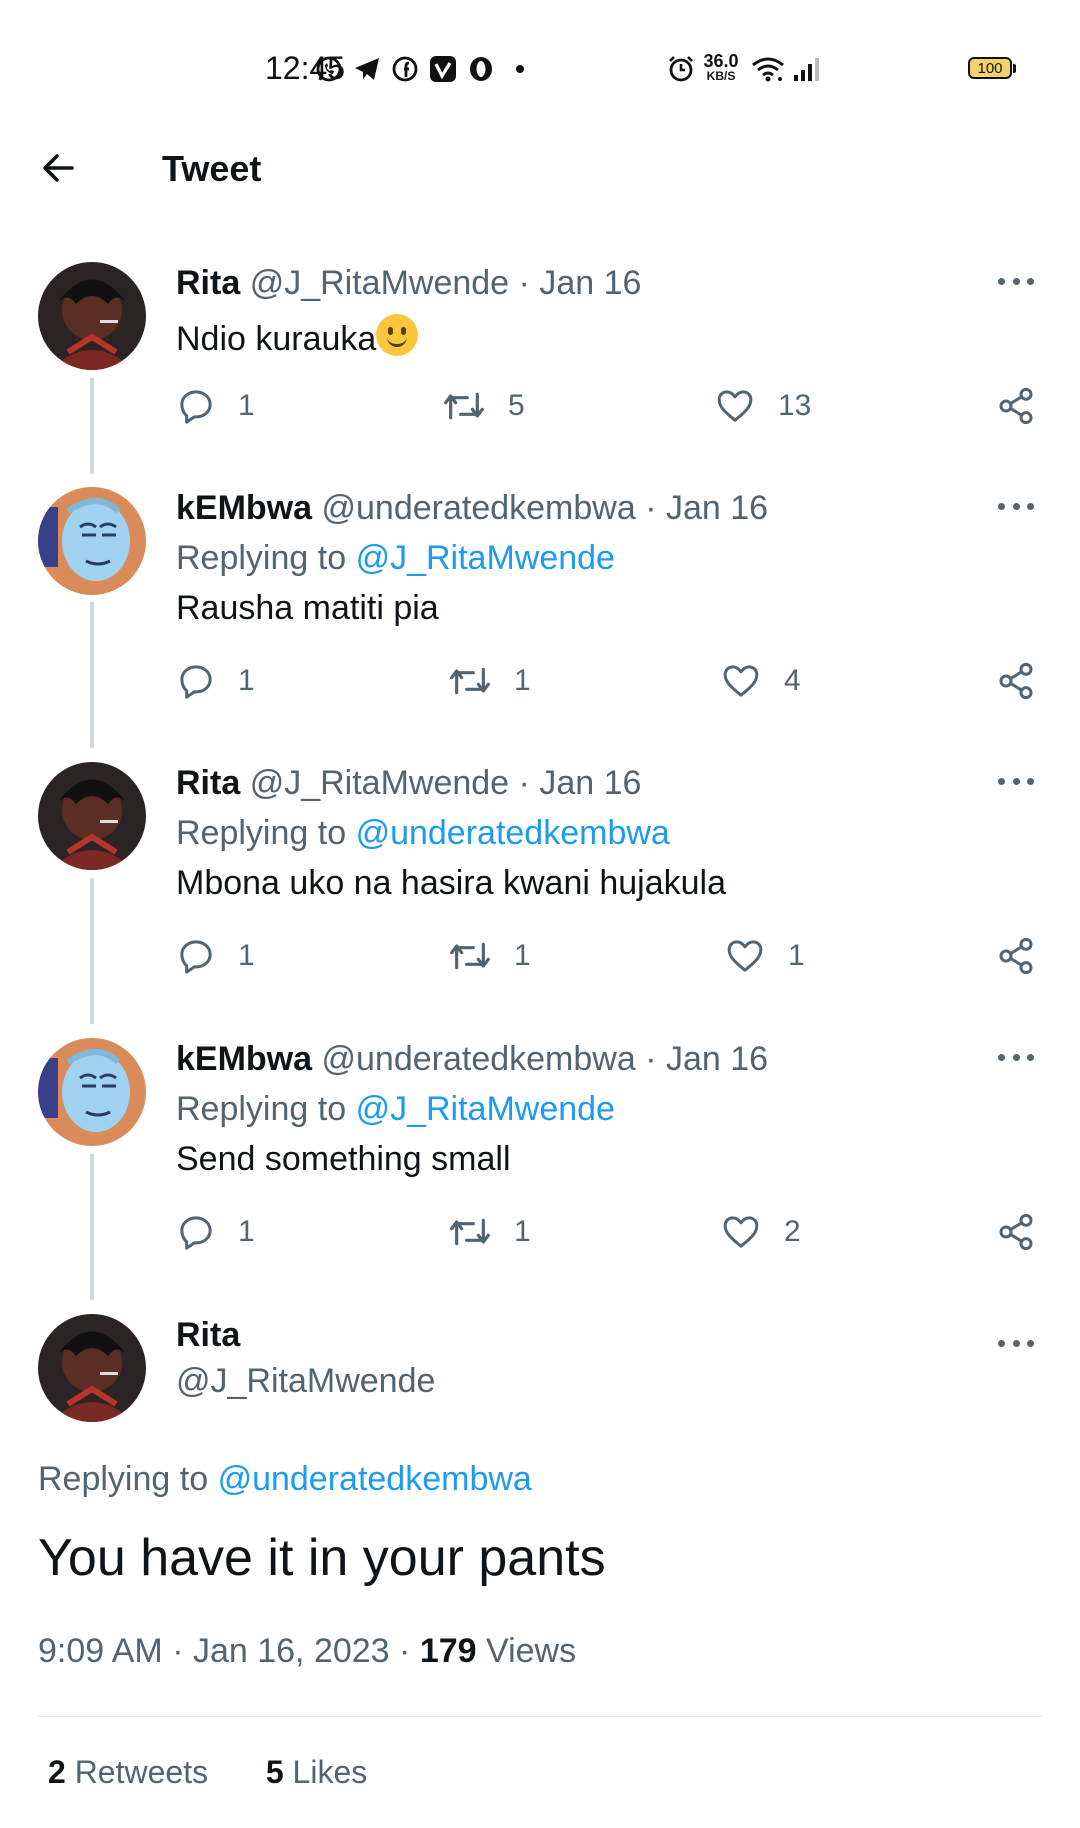  What do you see at coordinates (208, 1335) in the screenshot?
I see `main-author-name: Rita` at bounding box center [208, 1335].